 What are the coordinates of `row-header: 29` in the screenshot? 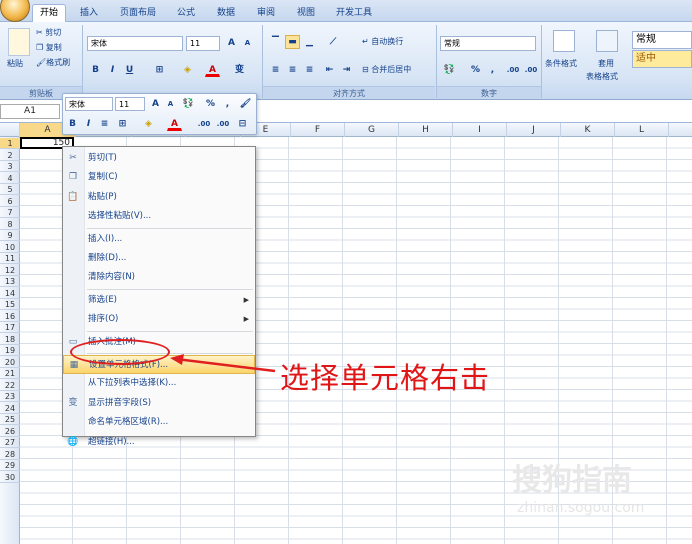 It's located at (10, 465).